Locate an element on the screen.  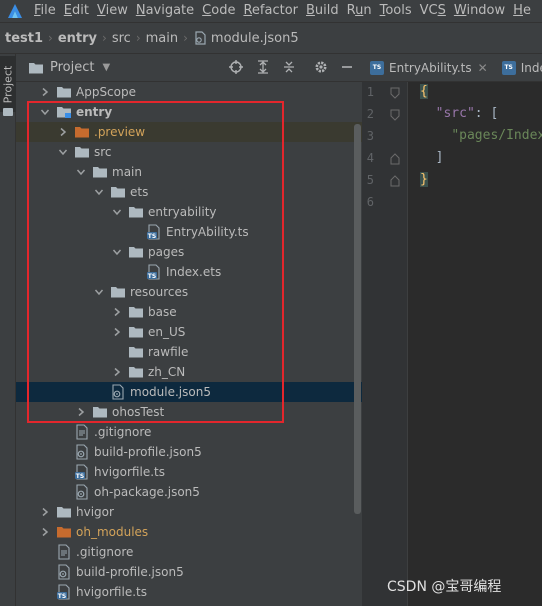
breadcrumb-src: src is located at coordinates (121, 38).